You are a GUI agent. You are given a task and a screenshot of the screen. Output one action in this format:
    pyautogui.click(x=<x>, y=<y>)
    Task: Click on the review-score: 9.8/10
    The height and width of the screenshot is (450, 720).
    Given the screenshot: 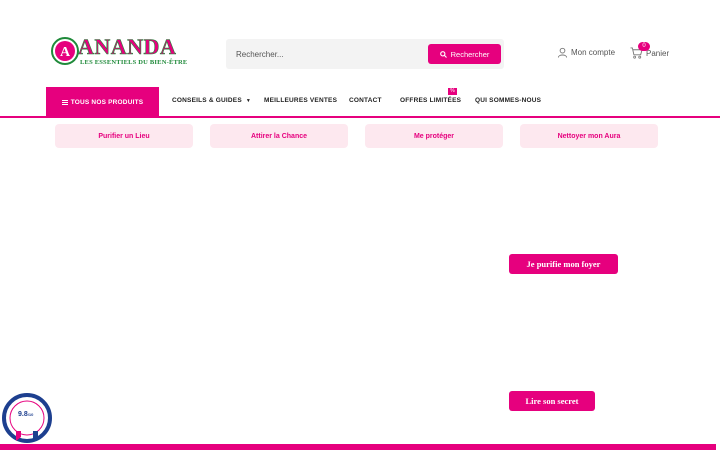 What is the action you would take?
    pyautogui.click(x=25, y=414)
    